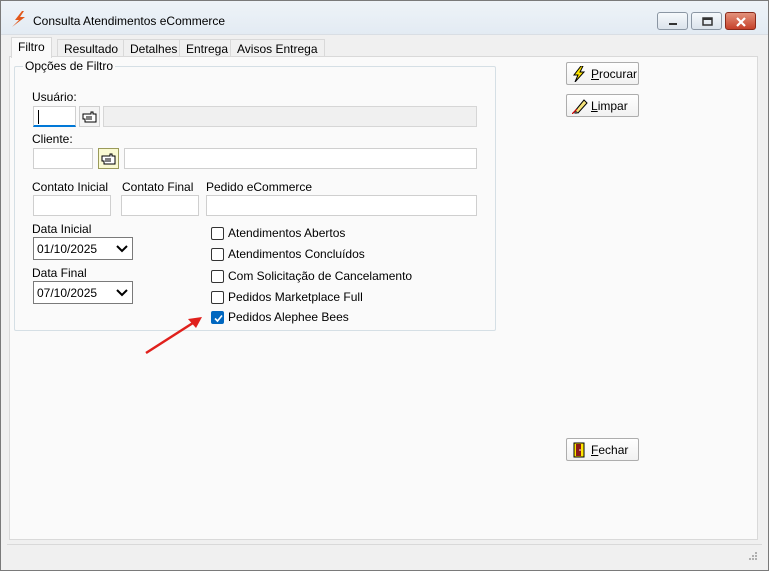 This screenshot has height=571, width=769. What do you see at coordinates (602, 73) in the screenshot?
I see `procurar-button: Procurar` at bounding box center [602, 73].